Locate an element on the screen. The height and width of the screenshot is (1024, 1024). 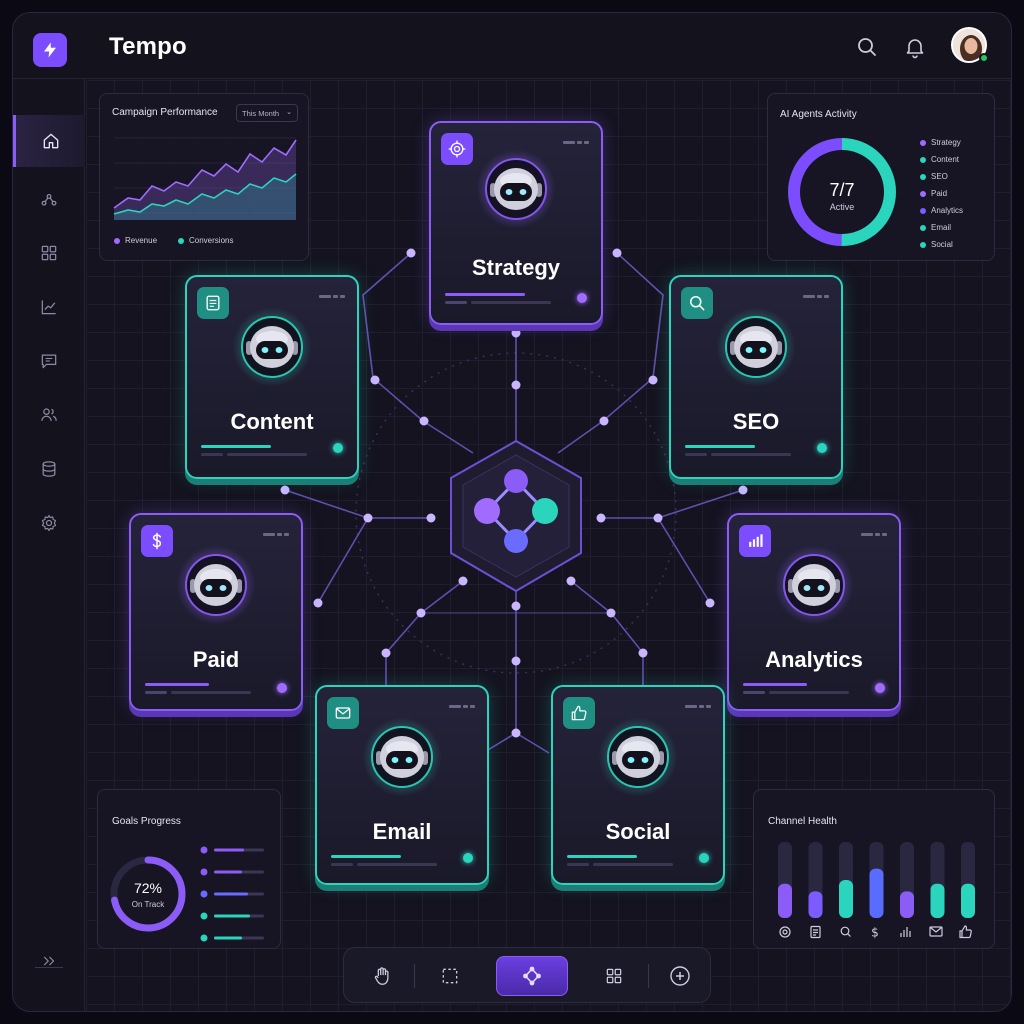
select-tool-button is located at coordinates (450, 976).